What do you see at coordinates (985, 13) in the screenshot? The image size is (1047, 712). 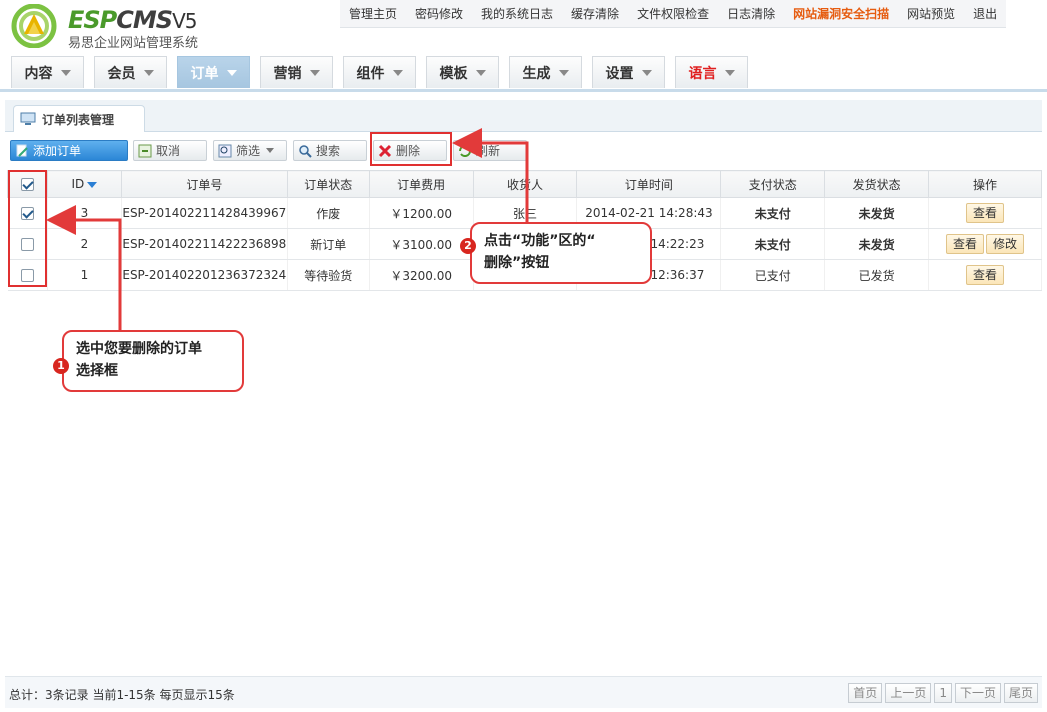 I see `toplink-logout: 退出` at bounding box center [985, 13].